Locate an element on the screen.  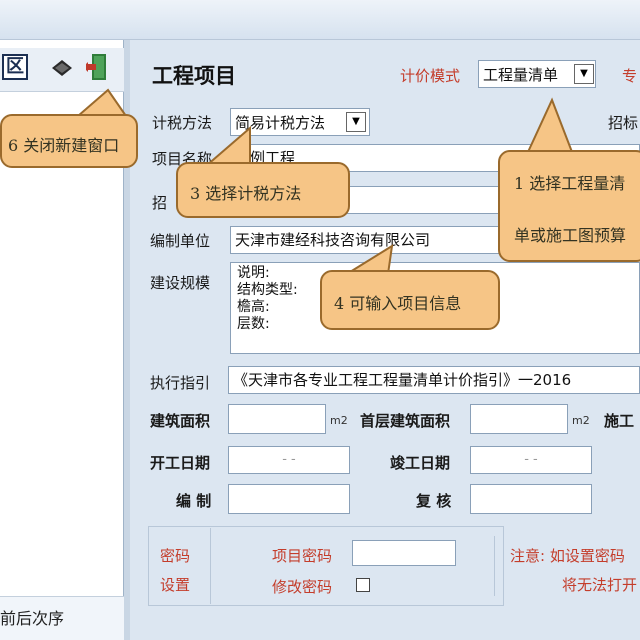
callout-text: 6 关闭新建窗口 is located at coordinates (64, 145).